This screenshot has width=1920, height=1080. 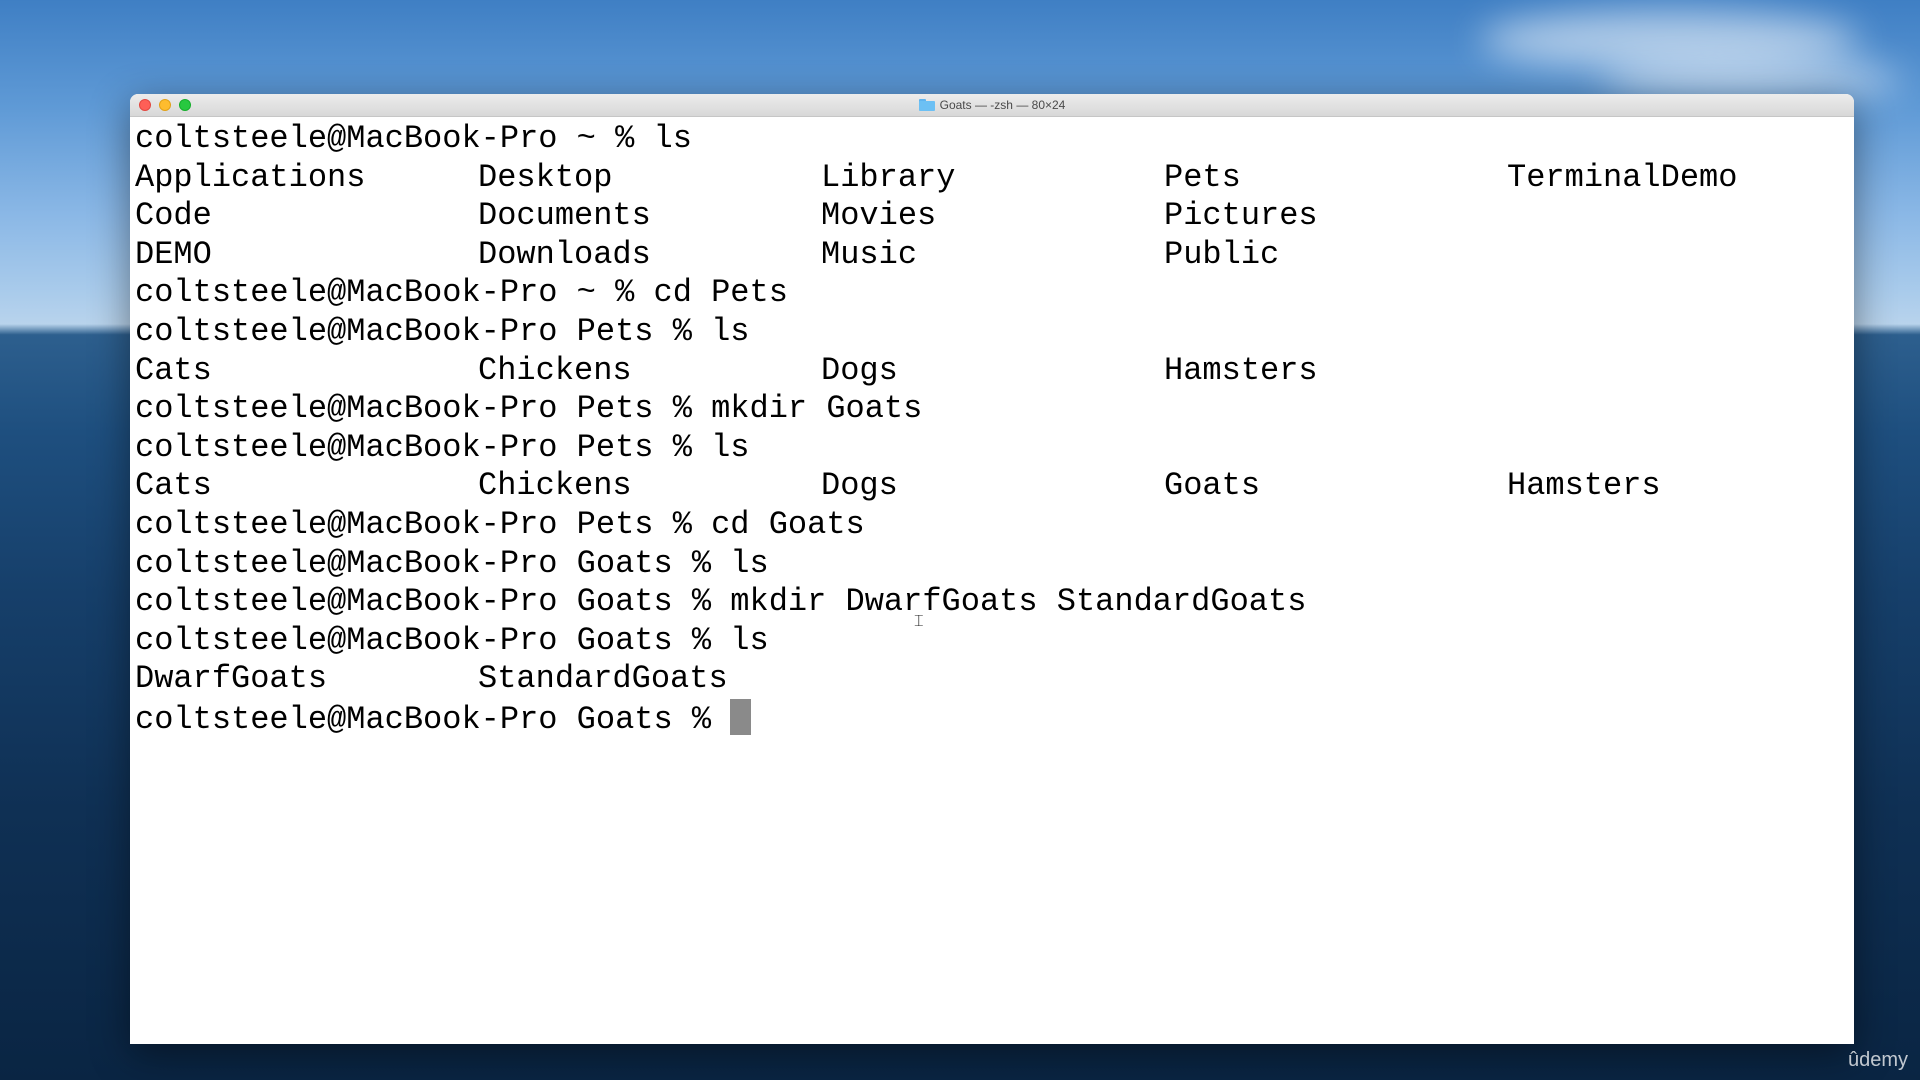 What do you see at coordinates (1222, 254) in the screenshot?
I see `ls-entry: Public` at bounding box center [1222, 254].